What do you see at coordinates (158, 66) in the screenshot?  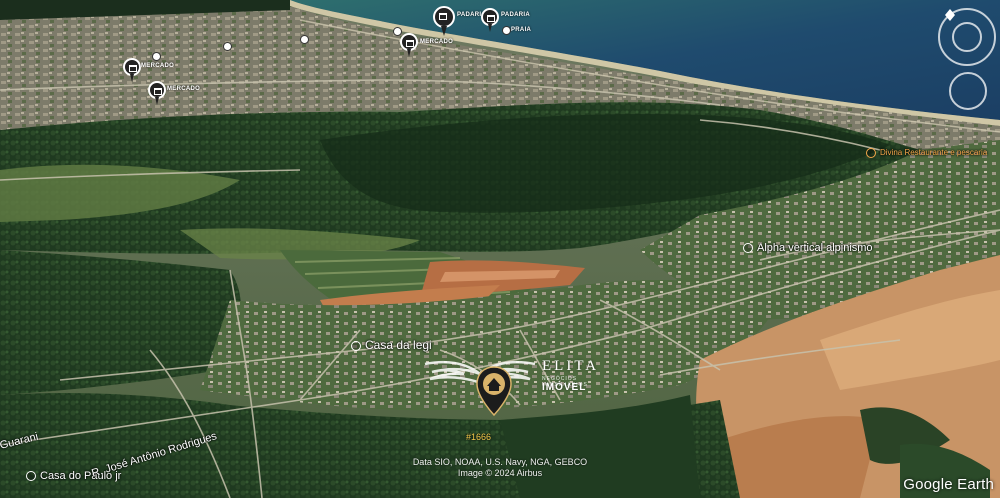 I see `mercado-label-3: MERCADO` at bounding box center [158, 66].